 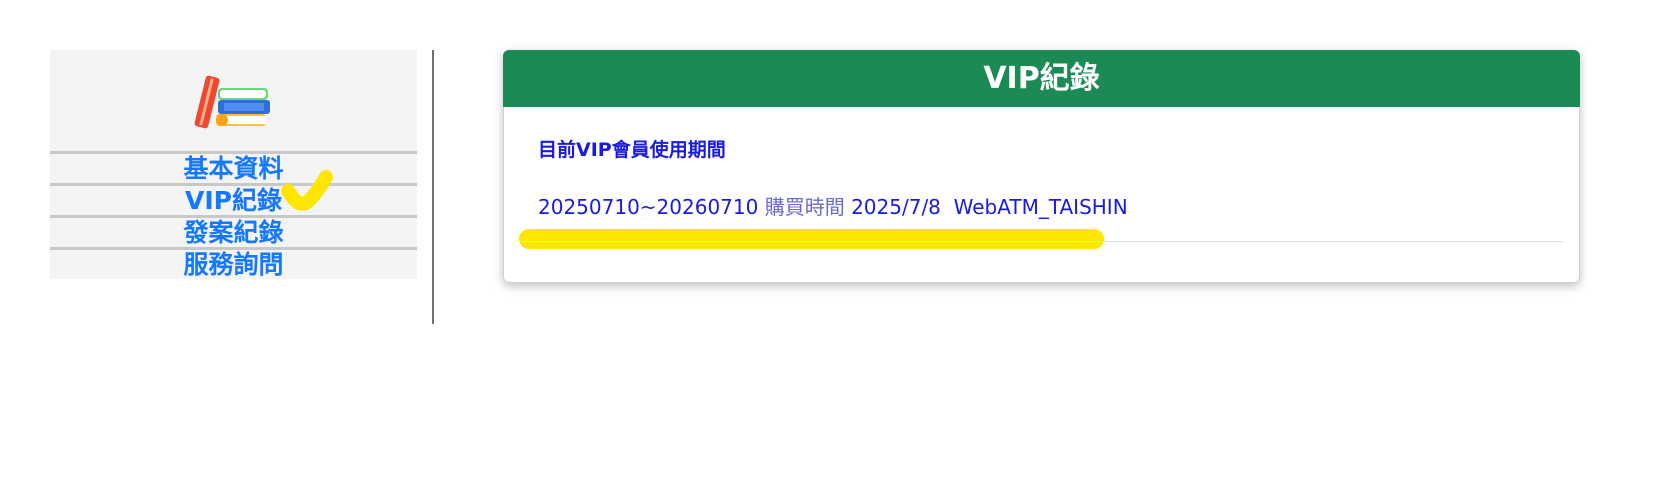 I want to click on purchase-date: 2025/7/8, so click(x=896, y=207).